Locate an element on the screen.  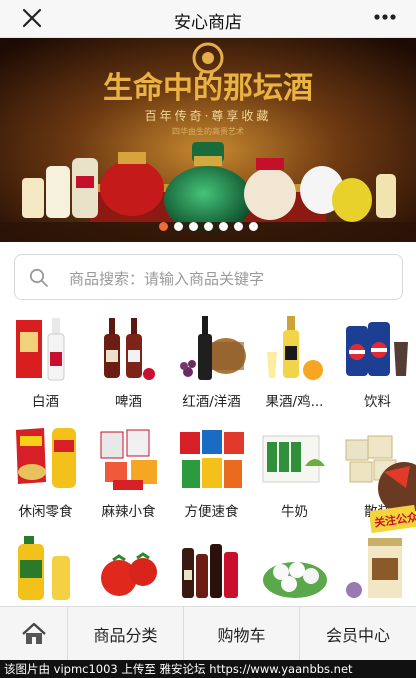
follow-sticker: 关注公众 is located at coordinates (392, 499).